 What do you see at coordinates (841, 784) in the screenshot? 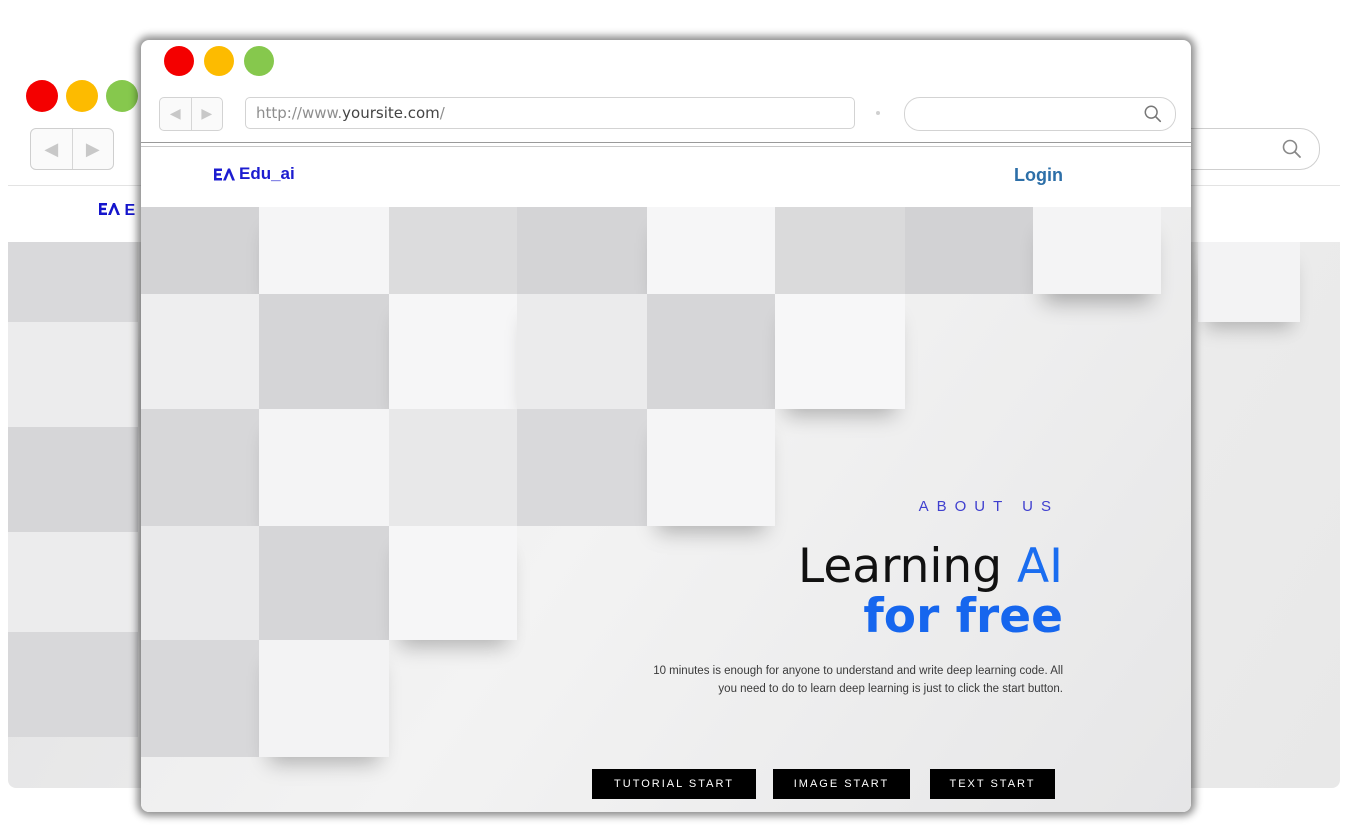
I see `image-start-button: IMAGE START` at bounding box center [841, 784].